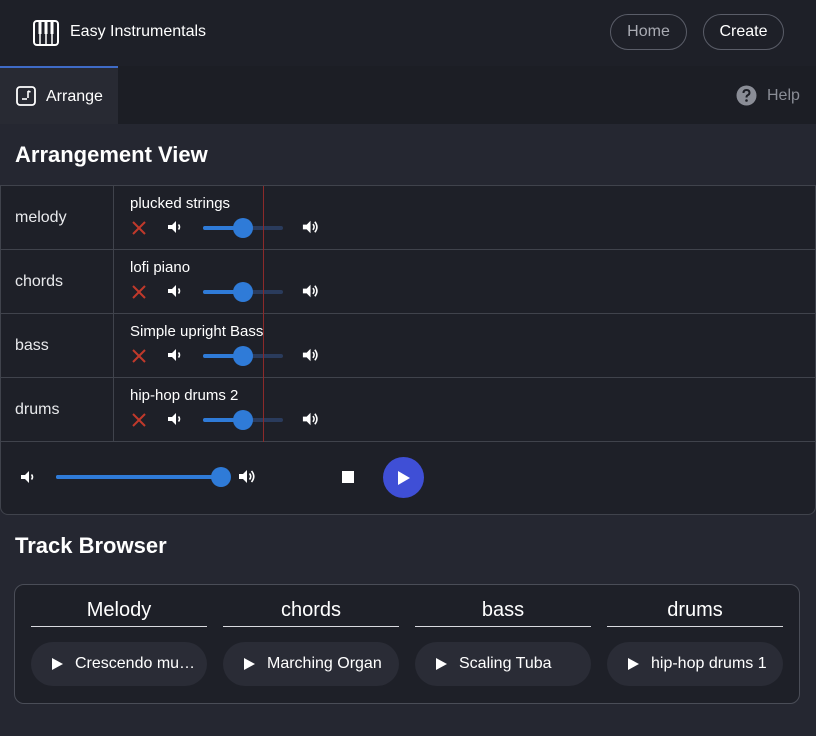 This screenshot has width=816, height=736. What do you see at coordinates (74, 96) in the screenshot?
I see `tab-arrange-label: Arrange` at bounding box center [74, 96].